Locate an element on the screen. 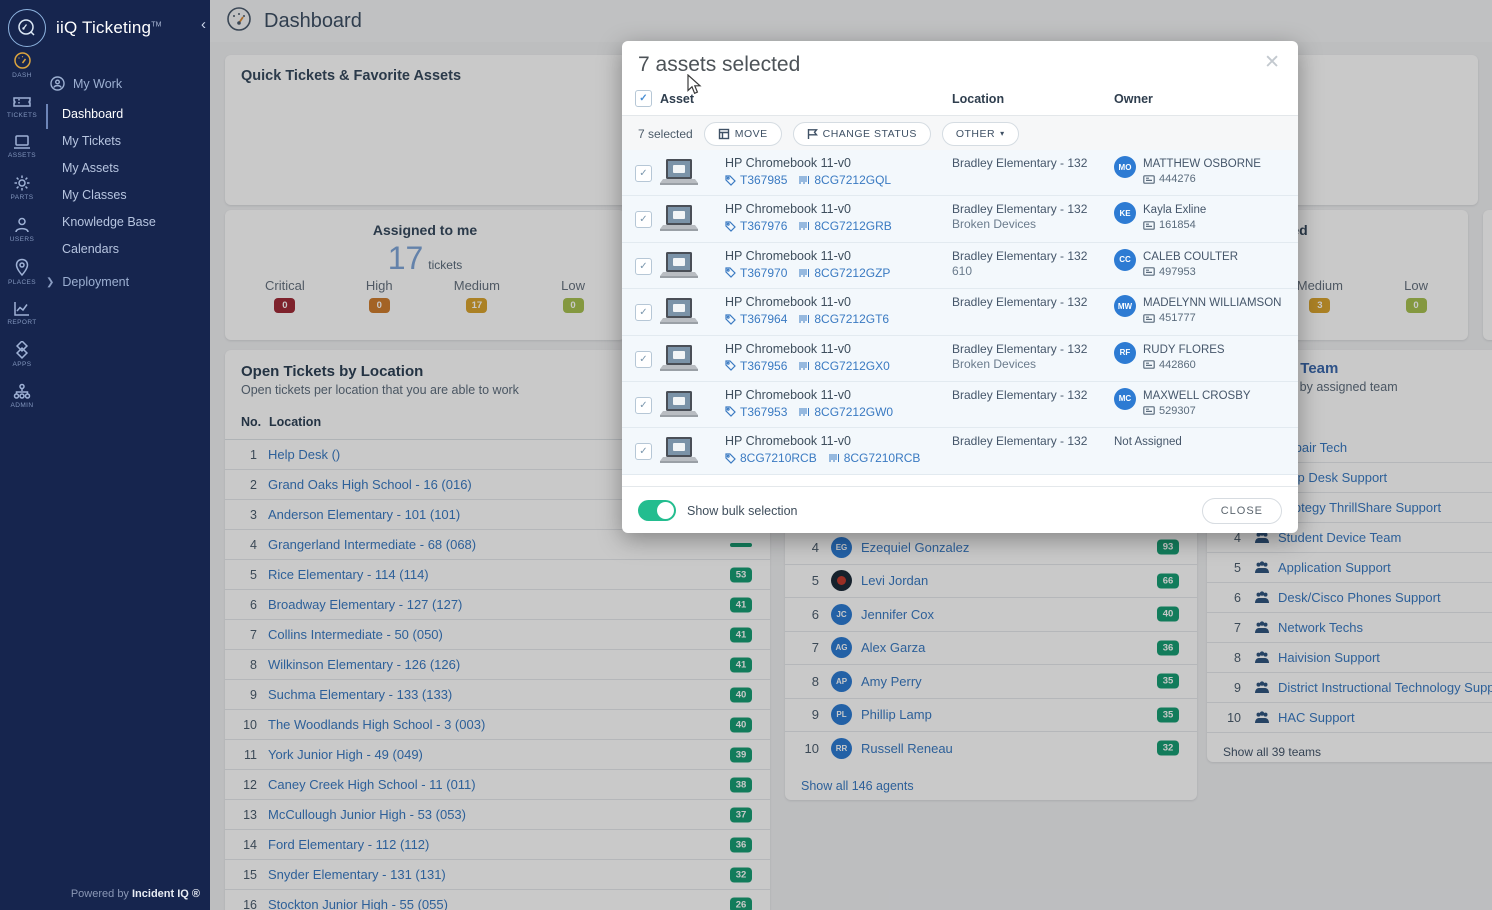 The height and width of the screenshot is (910, 1492). asset-tag: T367985 is located at coordinates (763, 180).